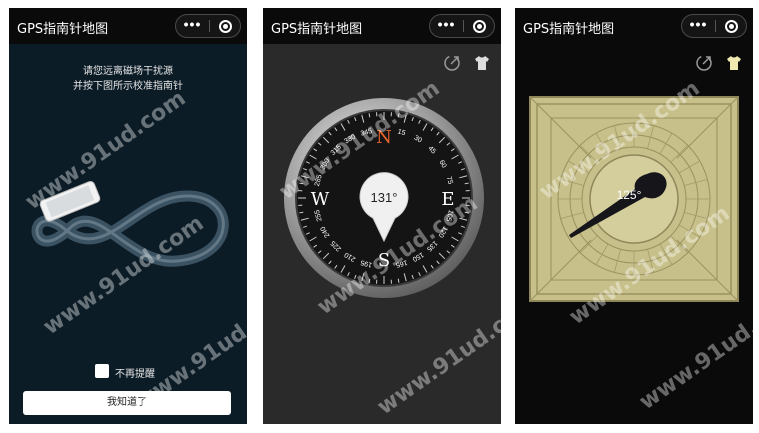 The image size is (759, 433). What do you see at coordinates (128, 79) in the screenshot?
I see `calibration-hint: 请您远离磁场干扰源 并按下图所示校准指南针` at bounding box center [128, 79].